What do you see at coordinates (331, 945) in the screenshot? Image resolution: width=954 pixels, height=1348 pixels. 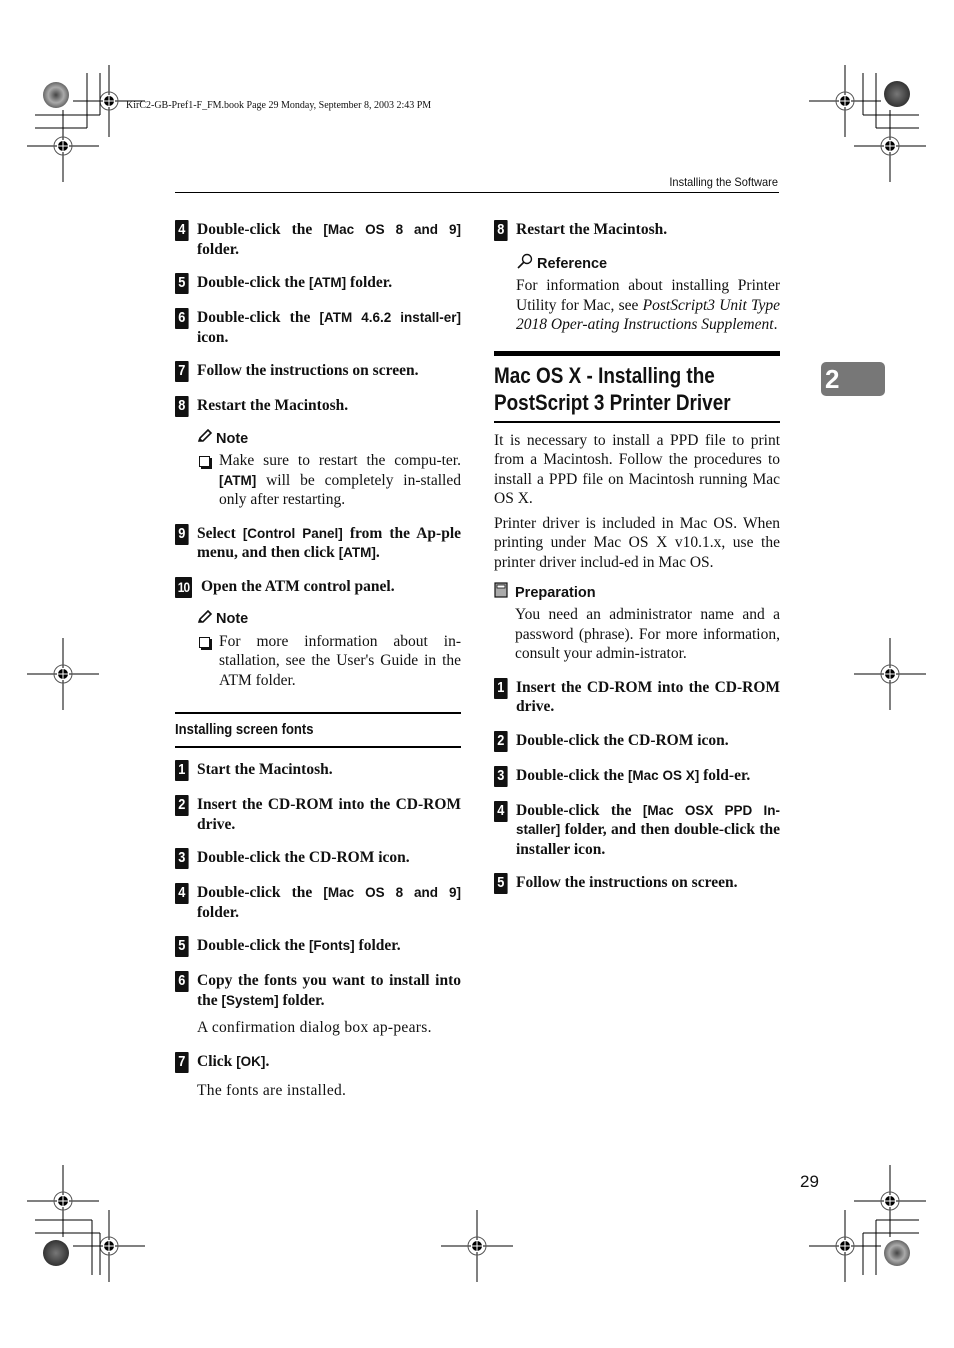 I see `key-label: [Fonts]` at bounding box center [331, 945].